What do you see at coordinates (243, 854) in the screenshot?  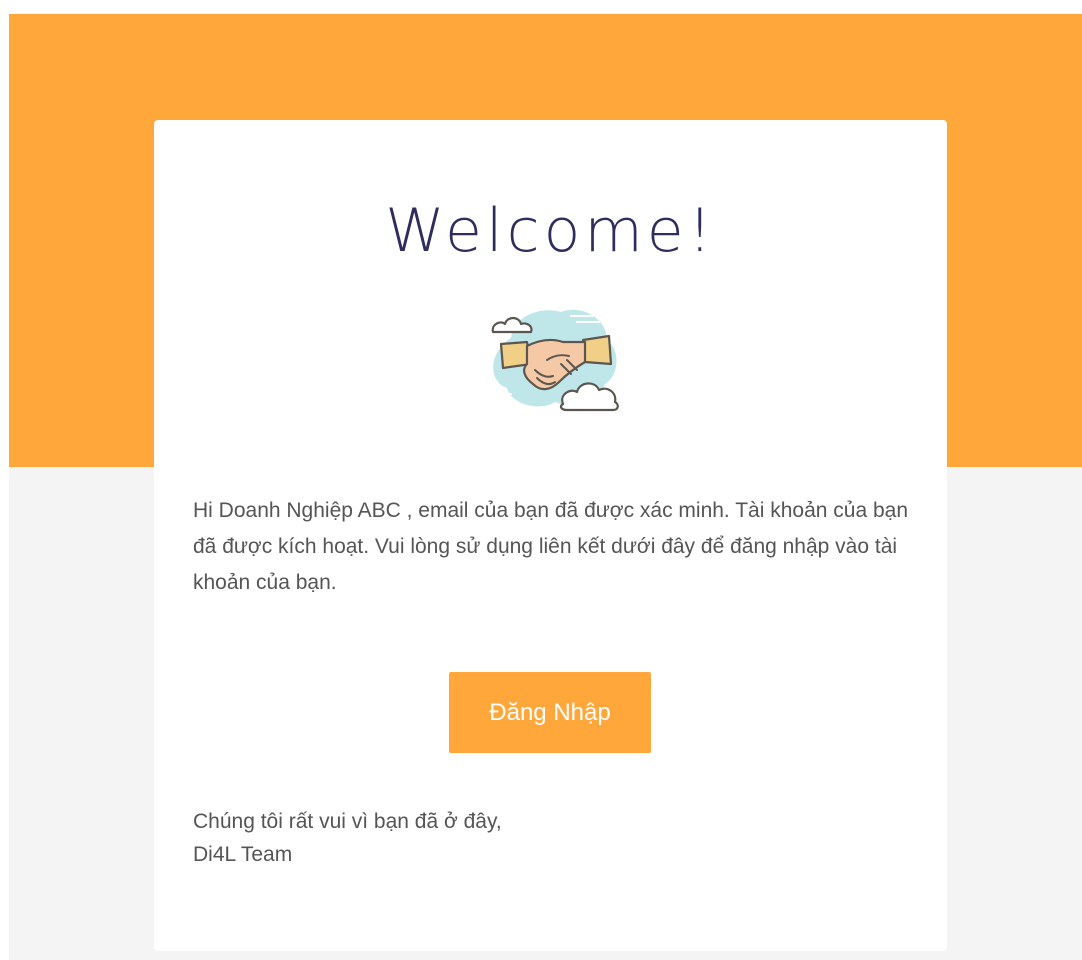 I see `team-signature: Di4L Team` at bounding box center [243, 854].